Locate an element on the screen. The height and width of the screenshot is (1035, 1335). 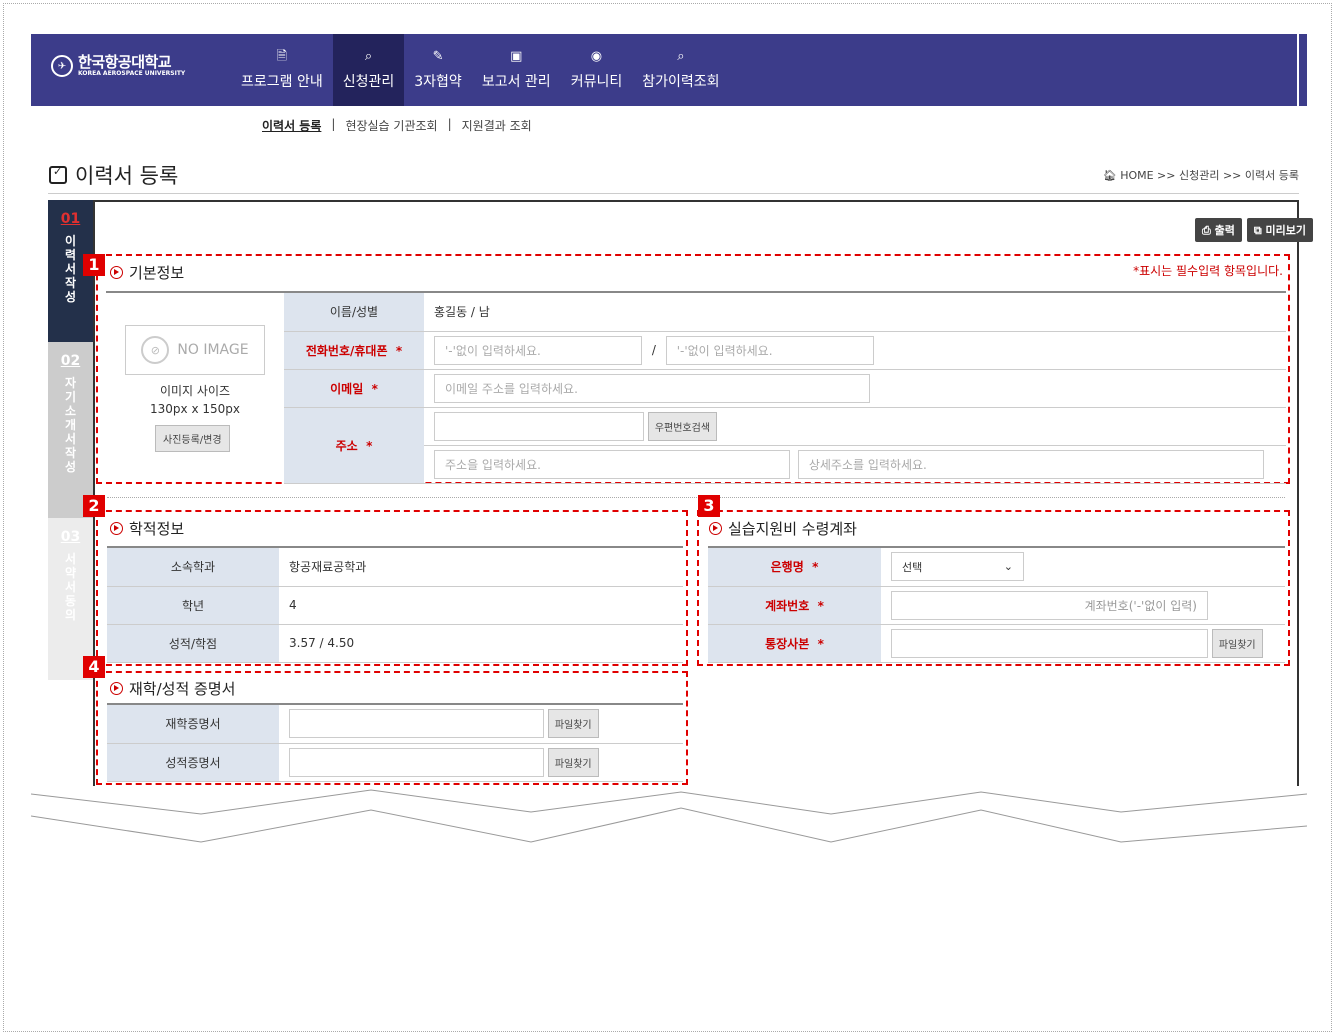
nav-history: ⌕ 참가이력조회 is located at coordinates (680, 70).